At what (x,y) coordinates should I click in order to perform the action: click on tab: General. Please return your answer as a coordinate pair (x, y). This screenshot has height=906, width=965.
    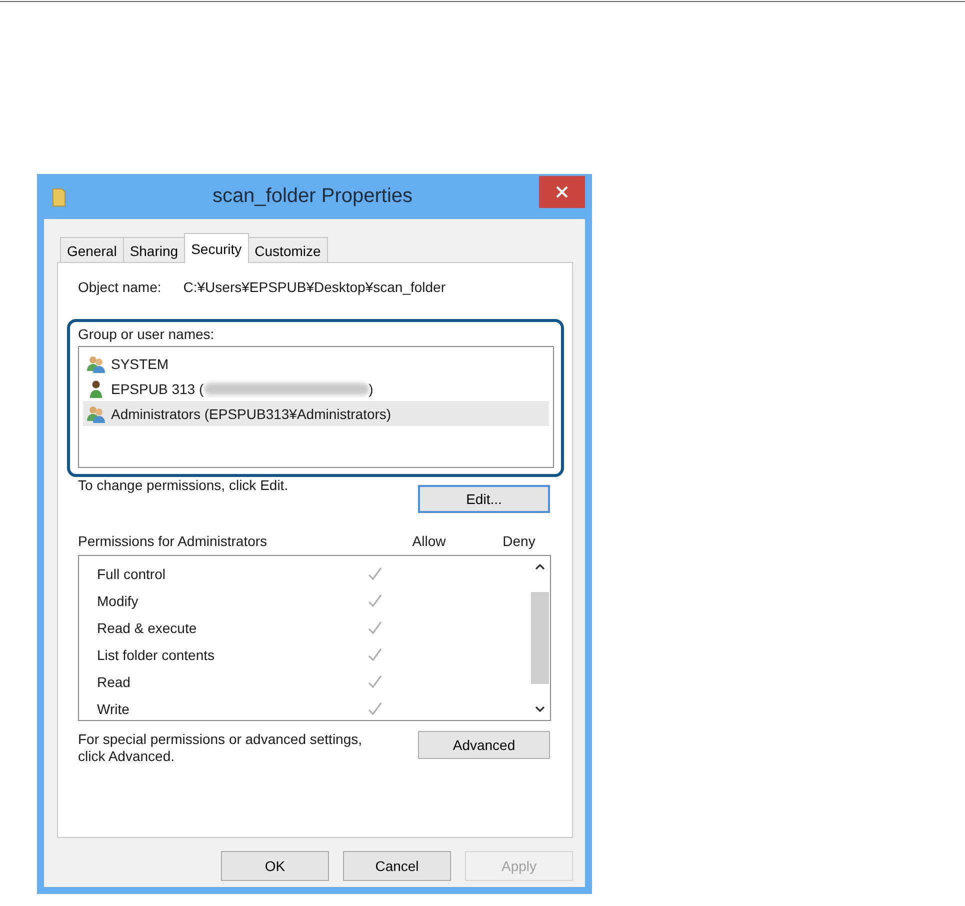
    Looking at the image, I should click on (92, 250).